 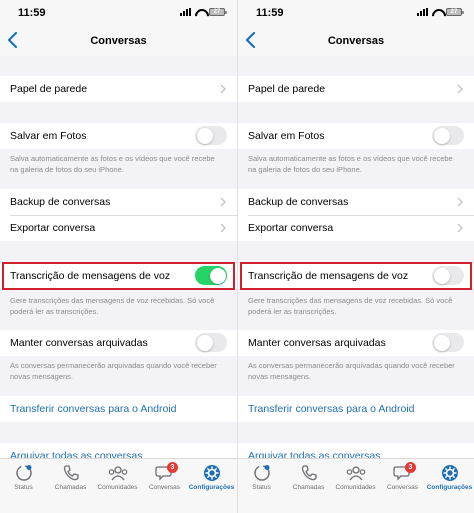 I want to click on tab-calls-label: Chamadas, so click(x=308, y=487).